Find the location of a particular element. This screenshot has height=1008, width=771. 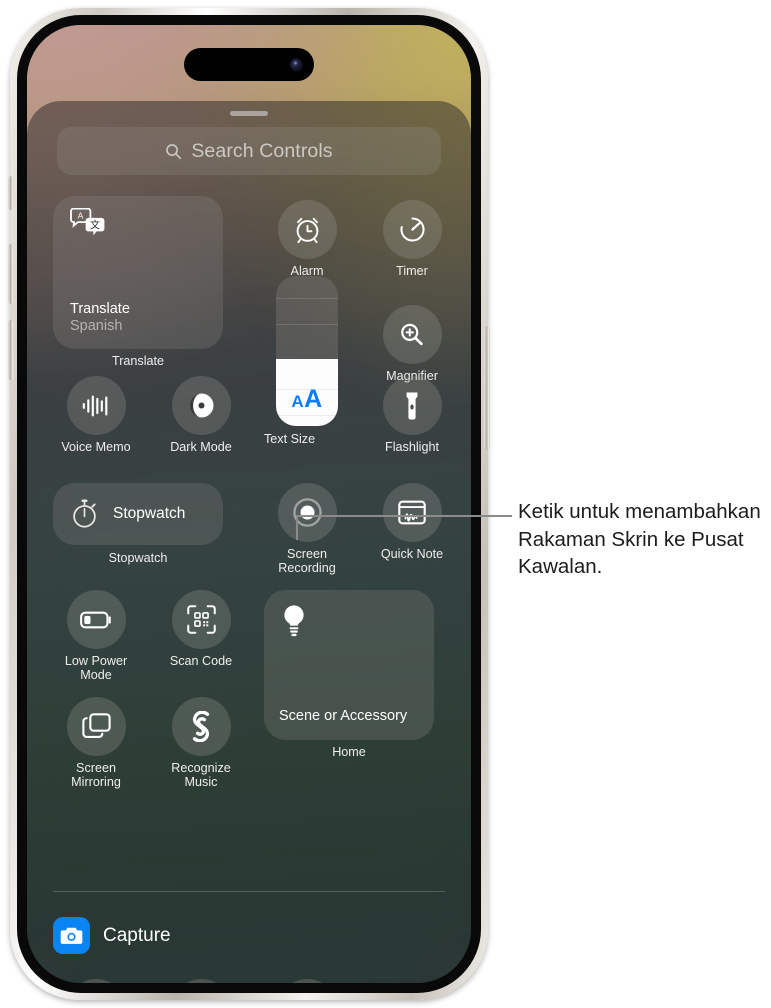

control-quick-note: Quick Note is located at coordinates (412, 522).